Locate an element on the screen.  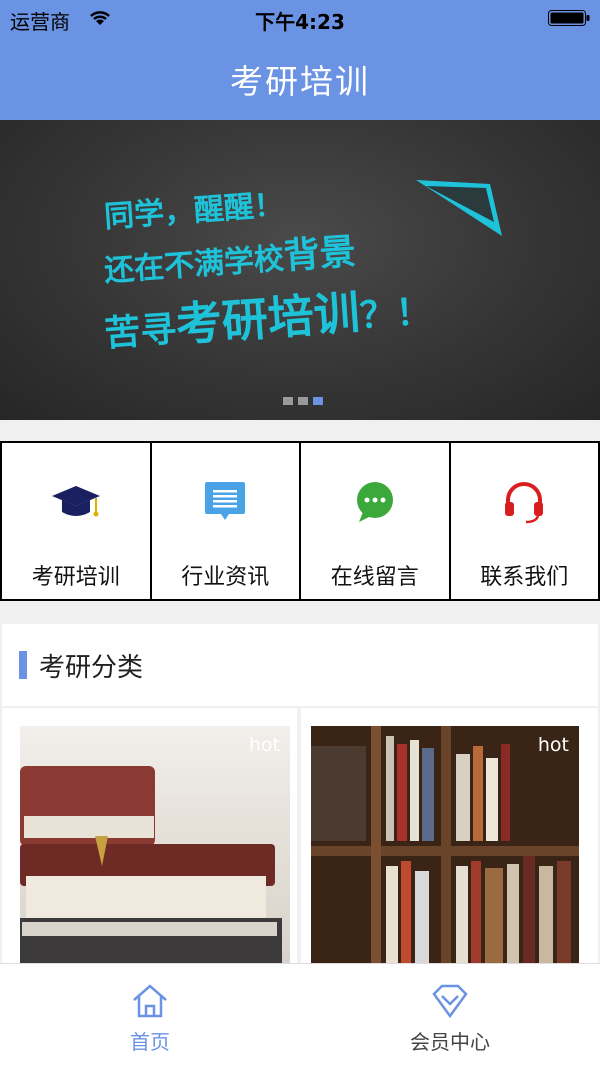
tab-label: 首页 is located at coordinates (150, 1040).